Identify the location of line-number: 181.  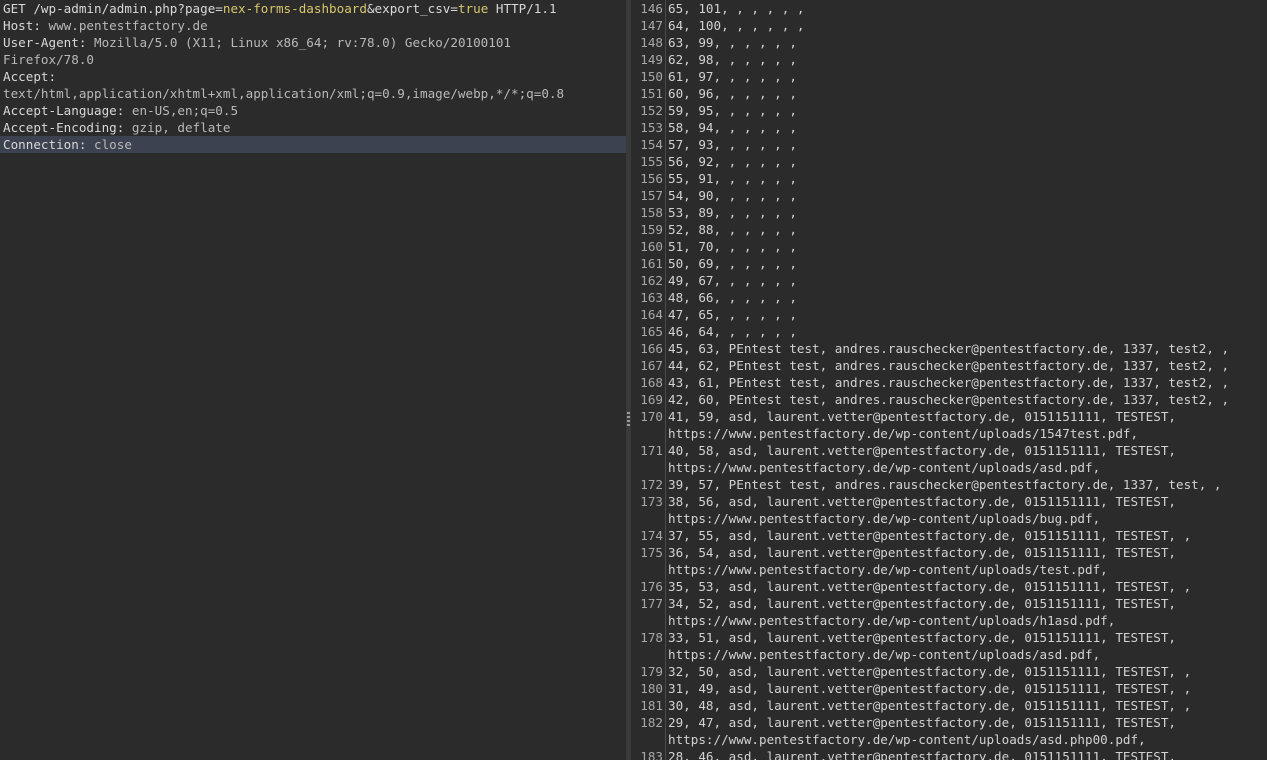
(651, 705).